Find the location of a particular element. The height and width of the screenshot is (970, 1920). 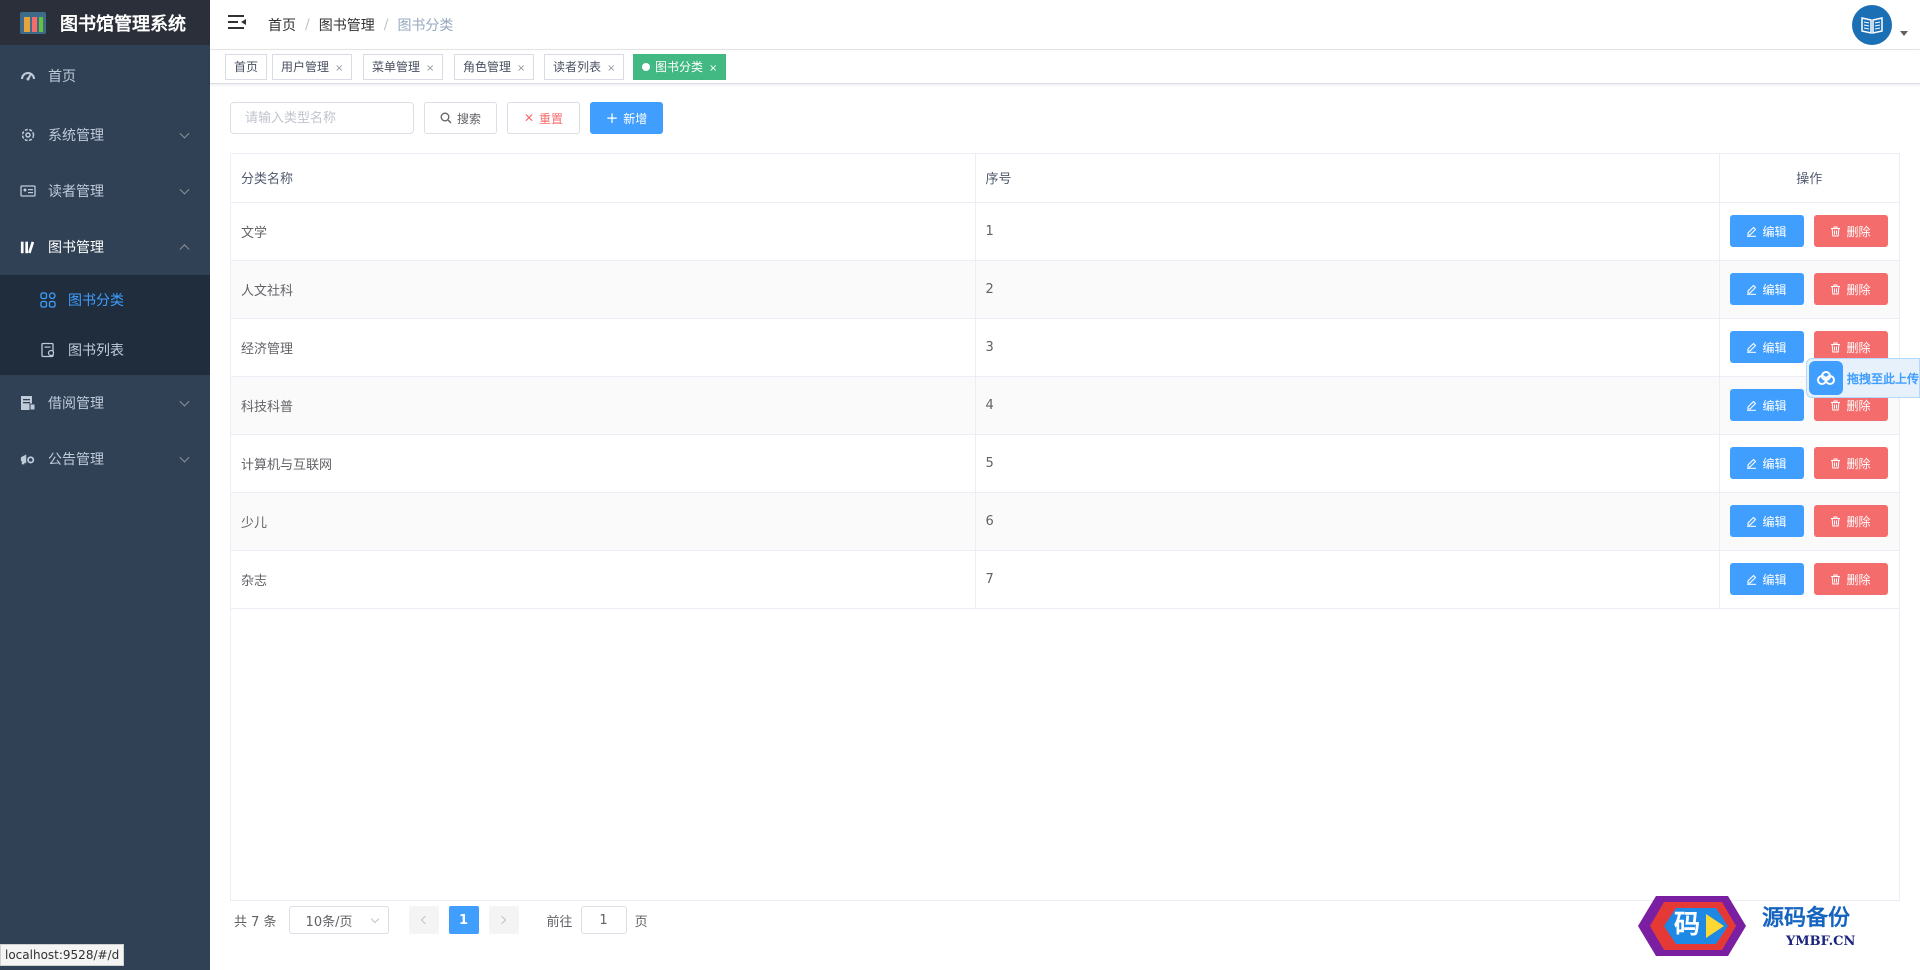

tag-label: 菜单管理 is located at coordinates (396, 67).